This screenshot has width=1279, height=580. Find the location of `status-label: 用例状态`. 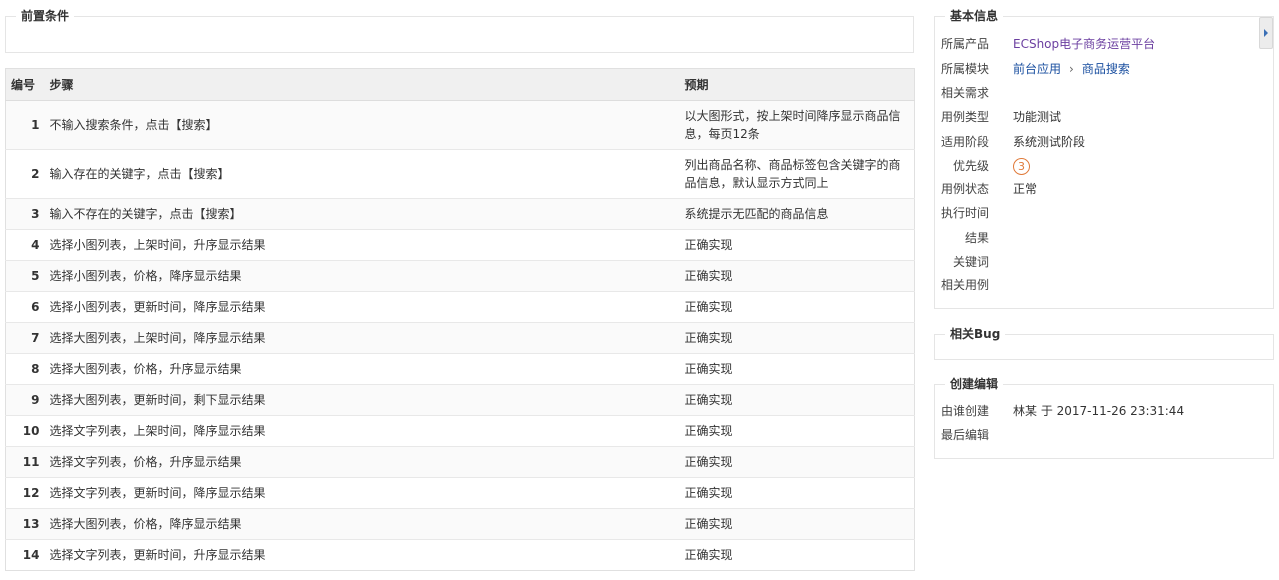

status-label: 用例状态 is located at coordinates (964, 189).